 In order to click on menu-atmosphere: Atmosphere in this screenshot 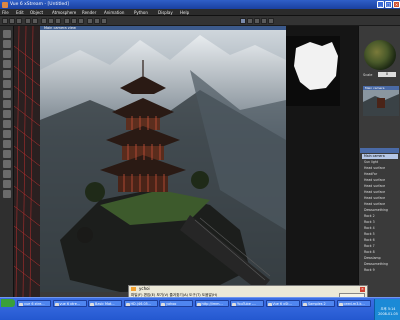, I will do `click(64, 12)`.